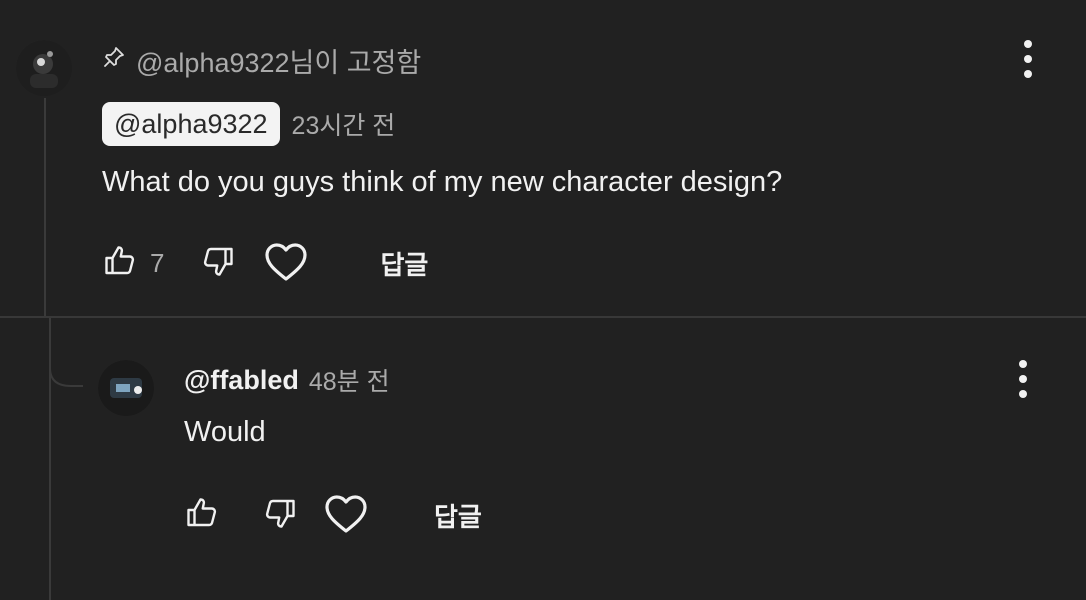 The image size is (1086, 600). I want to click on reply-actions: 답글, so click(333, 515).